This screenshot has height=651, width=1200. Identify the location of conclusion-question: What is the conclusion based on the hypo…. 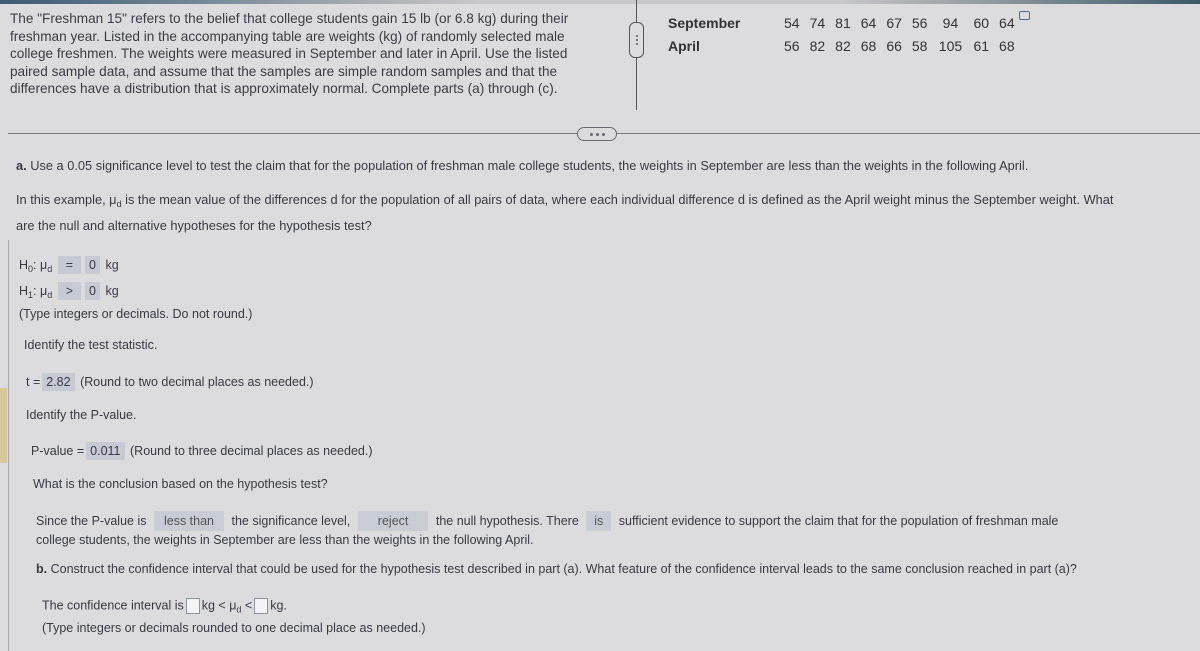
(180, 484).